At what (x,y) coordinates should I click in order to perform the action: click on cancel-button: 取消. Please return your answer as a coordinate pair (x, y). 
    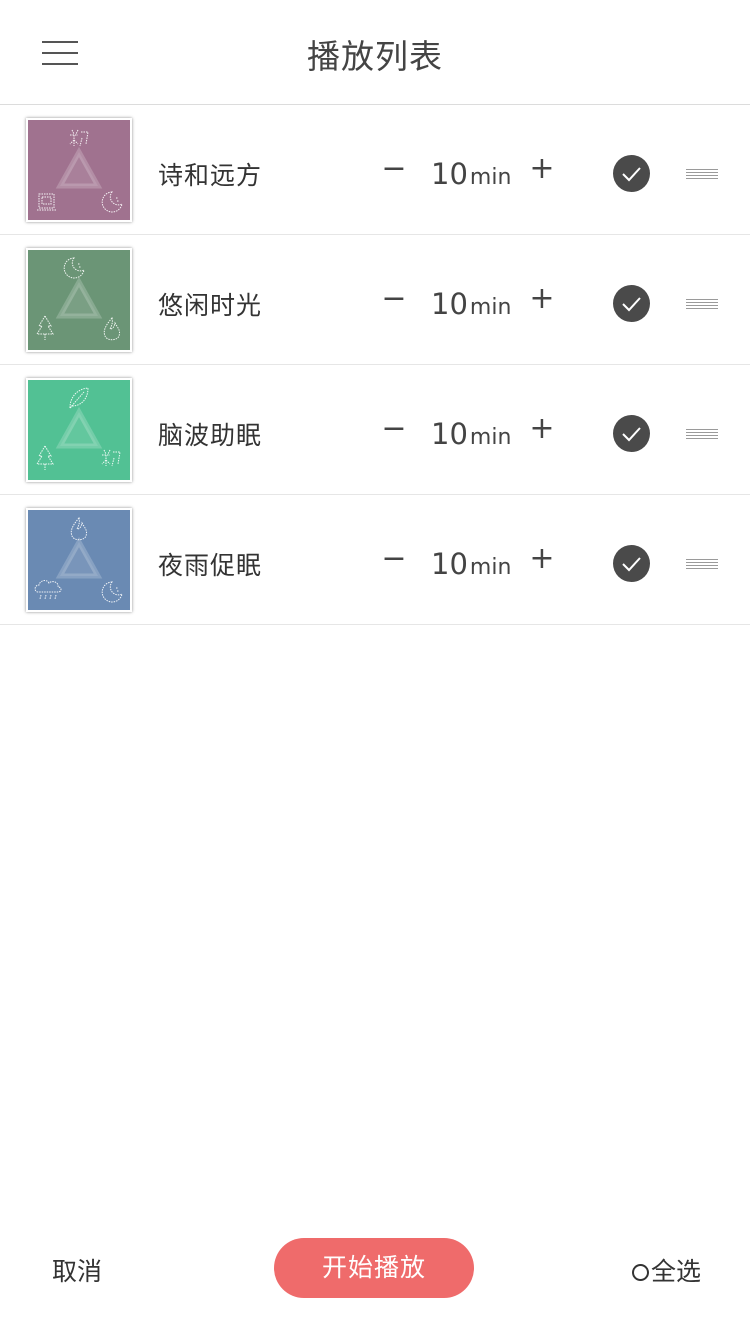
    Looking at the image, I should click on (77, 1270).